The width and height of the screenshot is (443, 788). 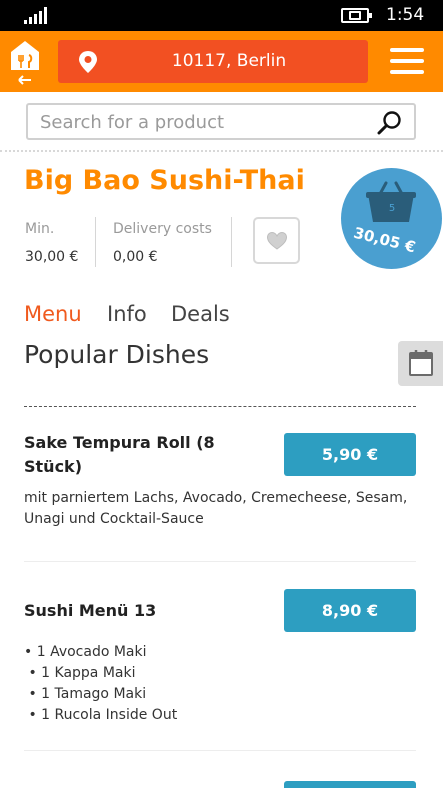 What do you see at coordinates (200, 122) in the screenshot?
I see `search-input` at bounding box center [200, 122].